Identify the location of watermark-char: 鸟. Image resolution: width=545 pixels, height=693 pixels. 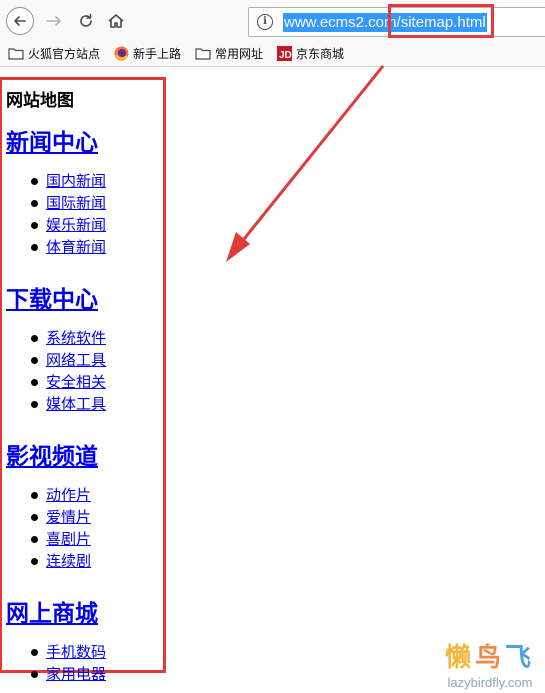
(489, 658).